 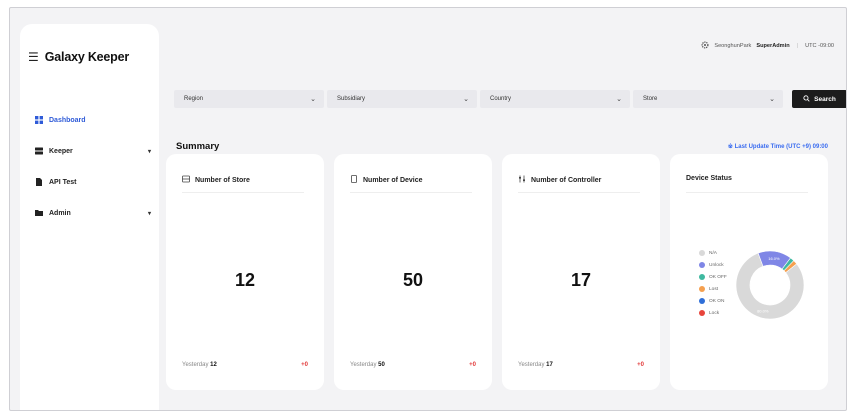 I want to click on hamburger-menu-icon: ☰, so click(x=33, y=57).